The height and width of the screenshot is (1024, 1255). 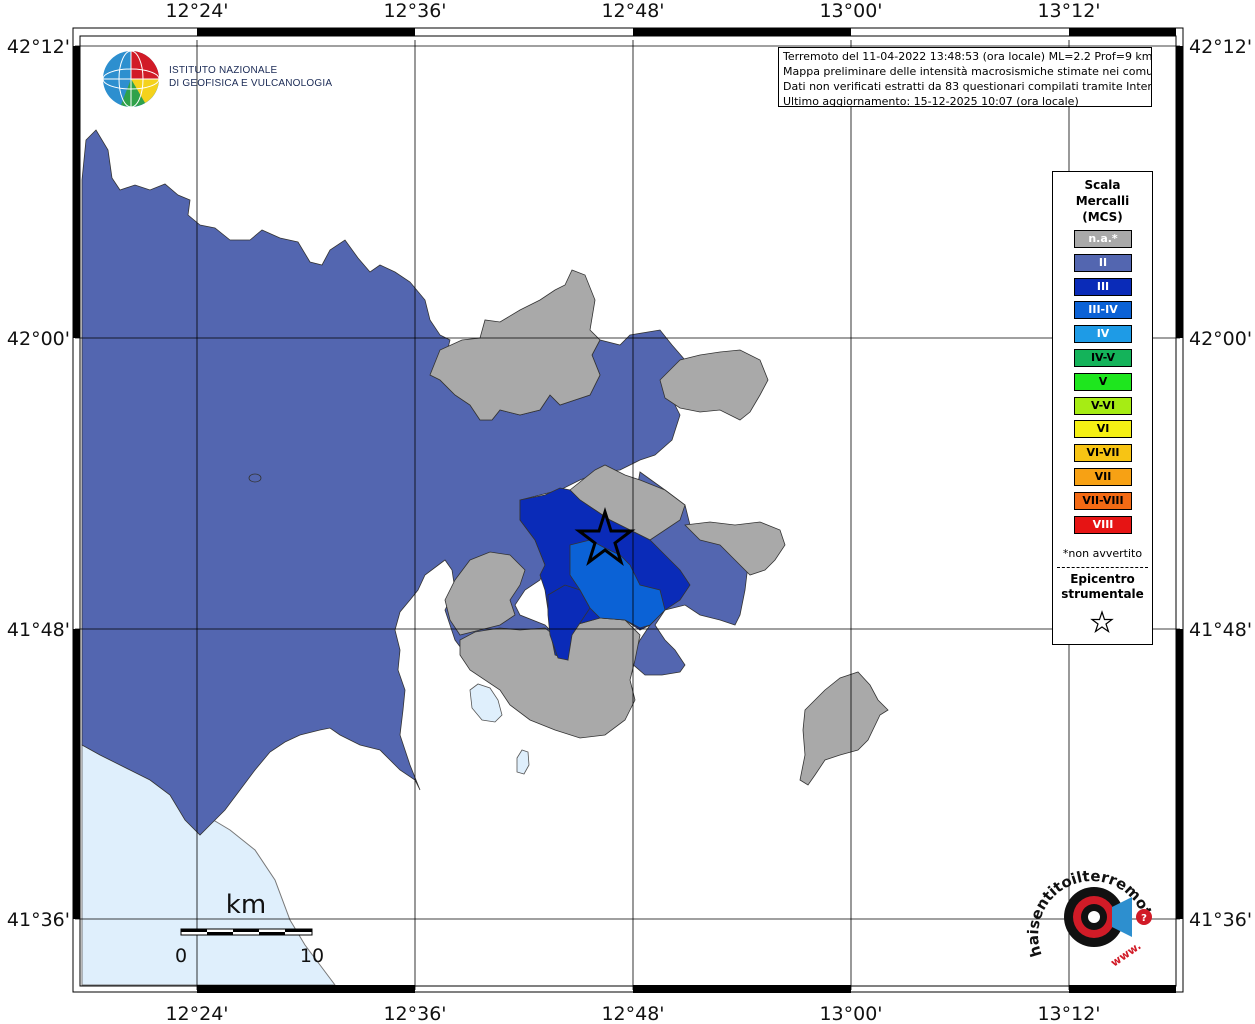 I want to click on scale-unit: km, so click(x=246, y=905).